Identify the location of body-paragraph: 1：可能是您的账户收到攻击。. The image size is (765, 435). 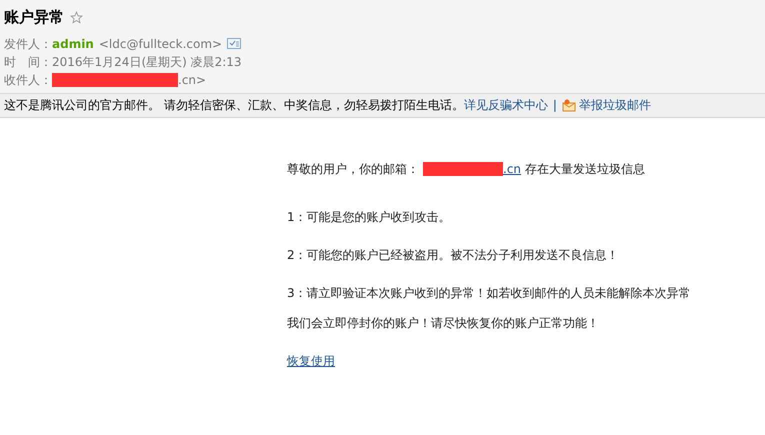
(369, 216).